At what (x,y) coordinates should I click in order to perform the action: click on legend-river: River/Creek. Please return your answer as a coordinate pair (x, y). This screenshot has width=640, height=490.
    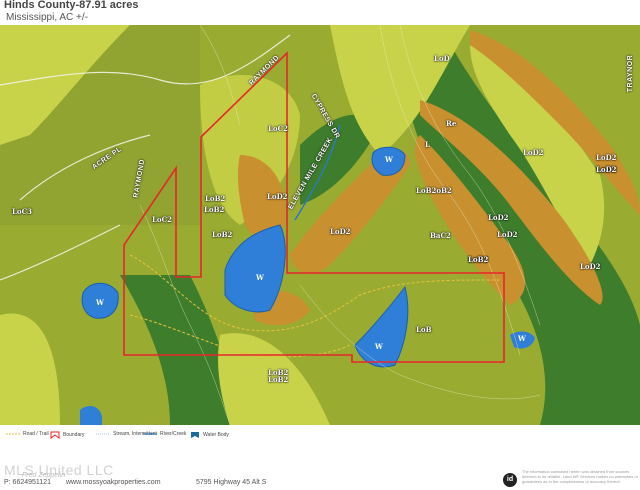
    Looking at the image, I should click on (164, 434).